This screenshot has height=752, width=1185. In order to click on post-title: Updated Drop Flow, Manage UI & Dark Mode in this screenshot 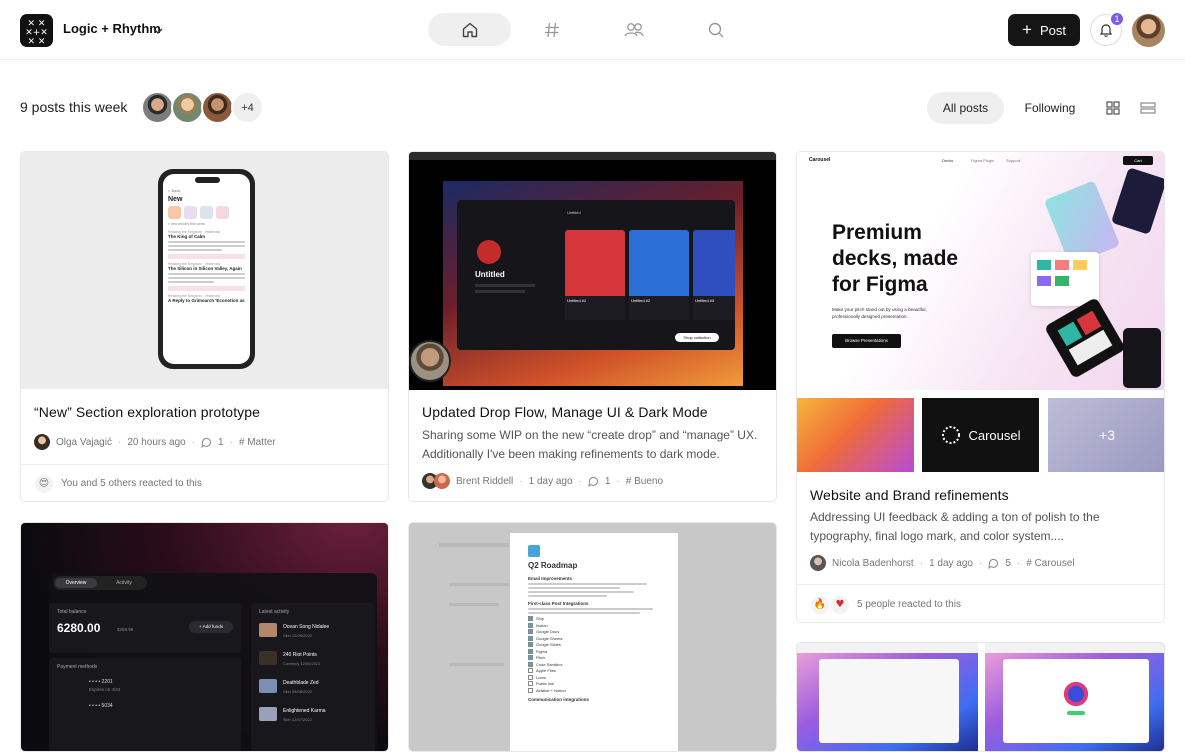, I will do `click(565, 412)`.